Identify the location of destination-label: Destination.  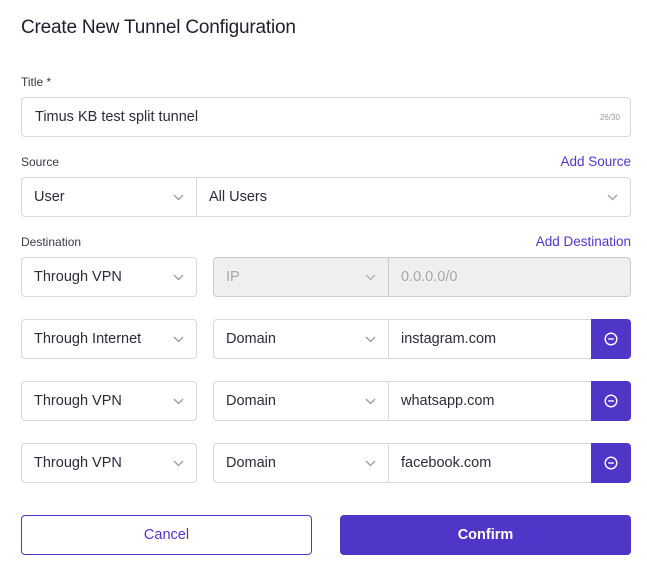
(51, 242).